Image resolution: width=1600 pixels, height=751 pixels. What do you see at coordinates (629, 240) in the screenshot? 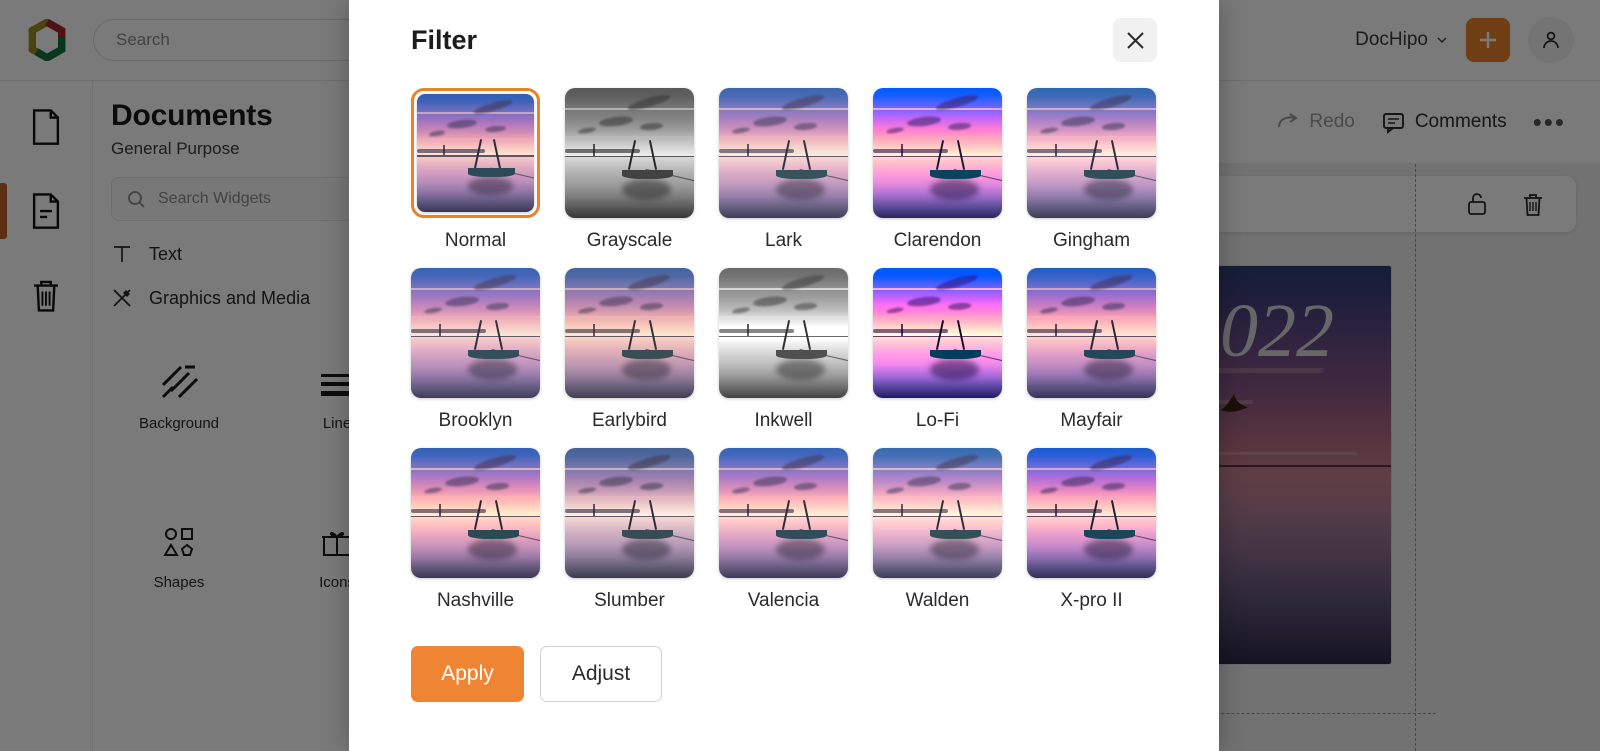
I see `filter-label: Grayscale` at bounding box center [629, 240].